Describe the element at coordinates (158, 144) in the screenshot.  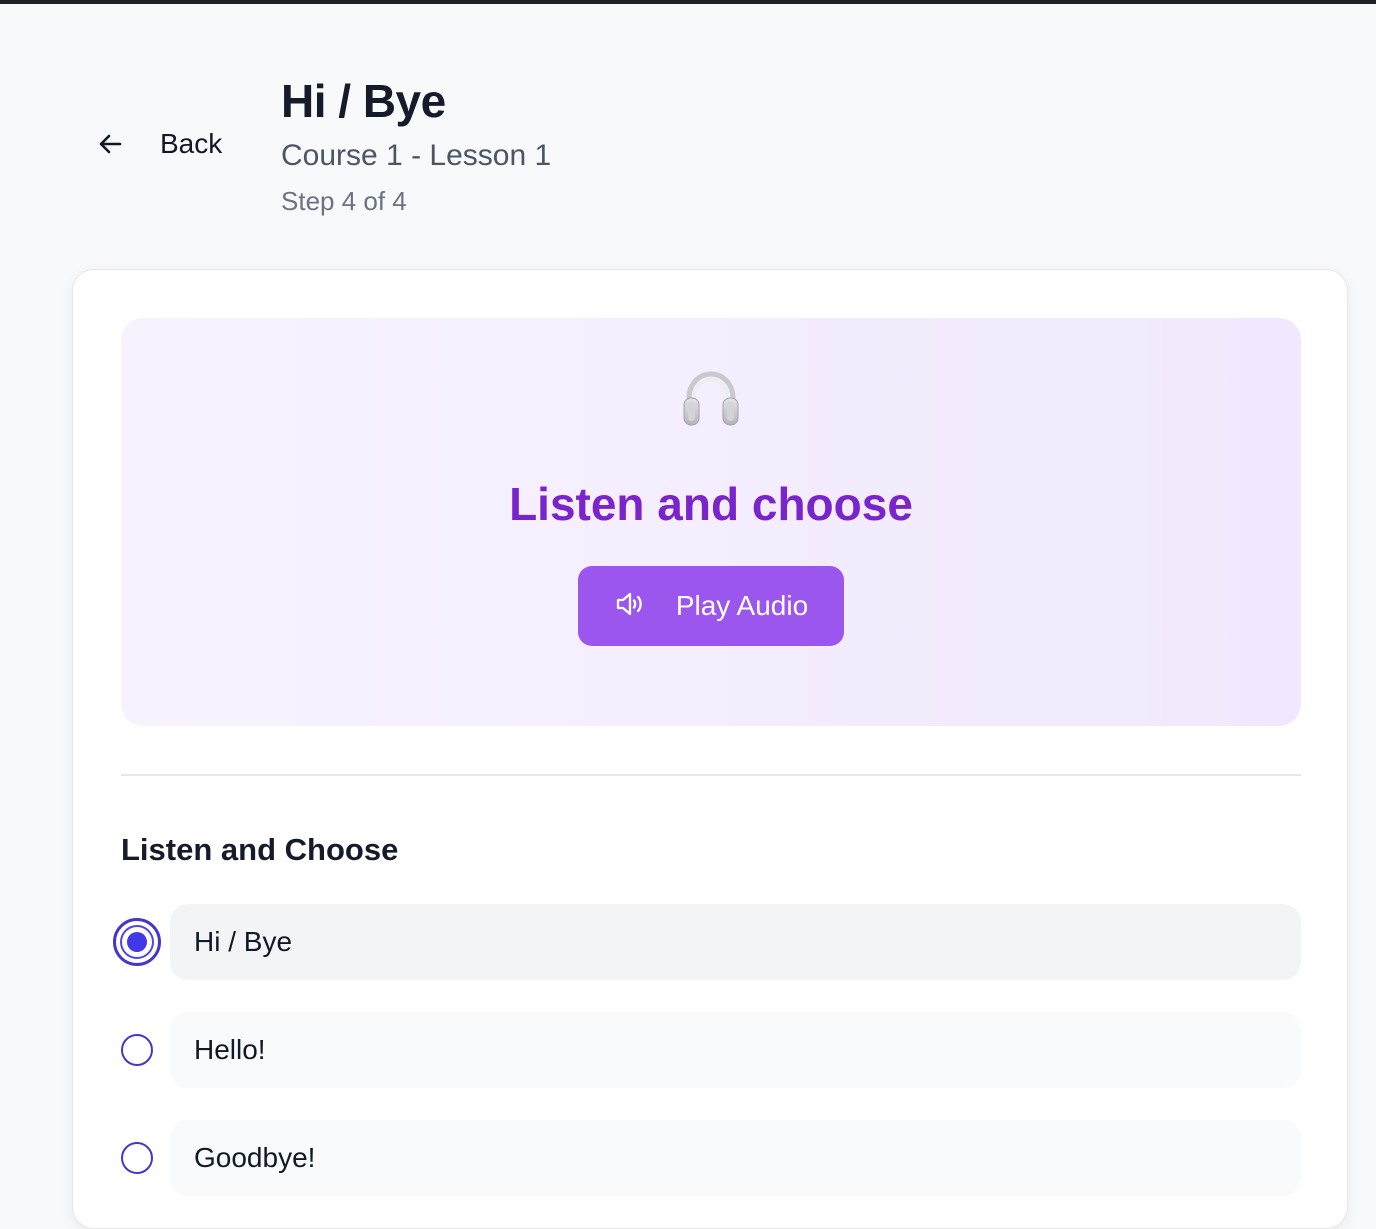
I see `back-button: Back` at that location.